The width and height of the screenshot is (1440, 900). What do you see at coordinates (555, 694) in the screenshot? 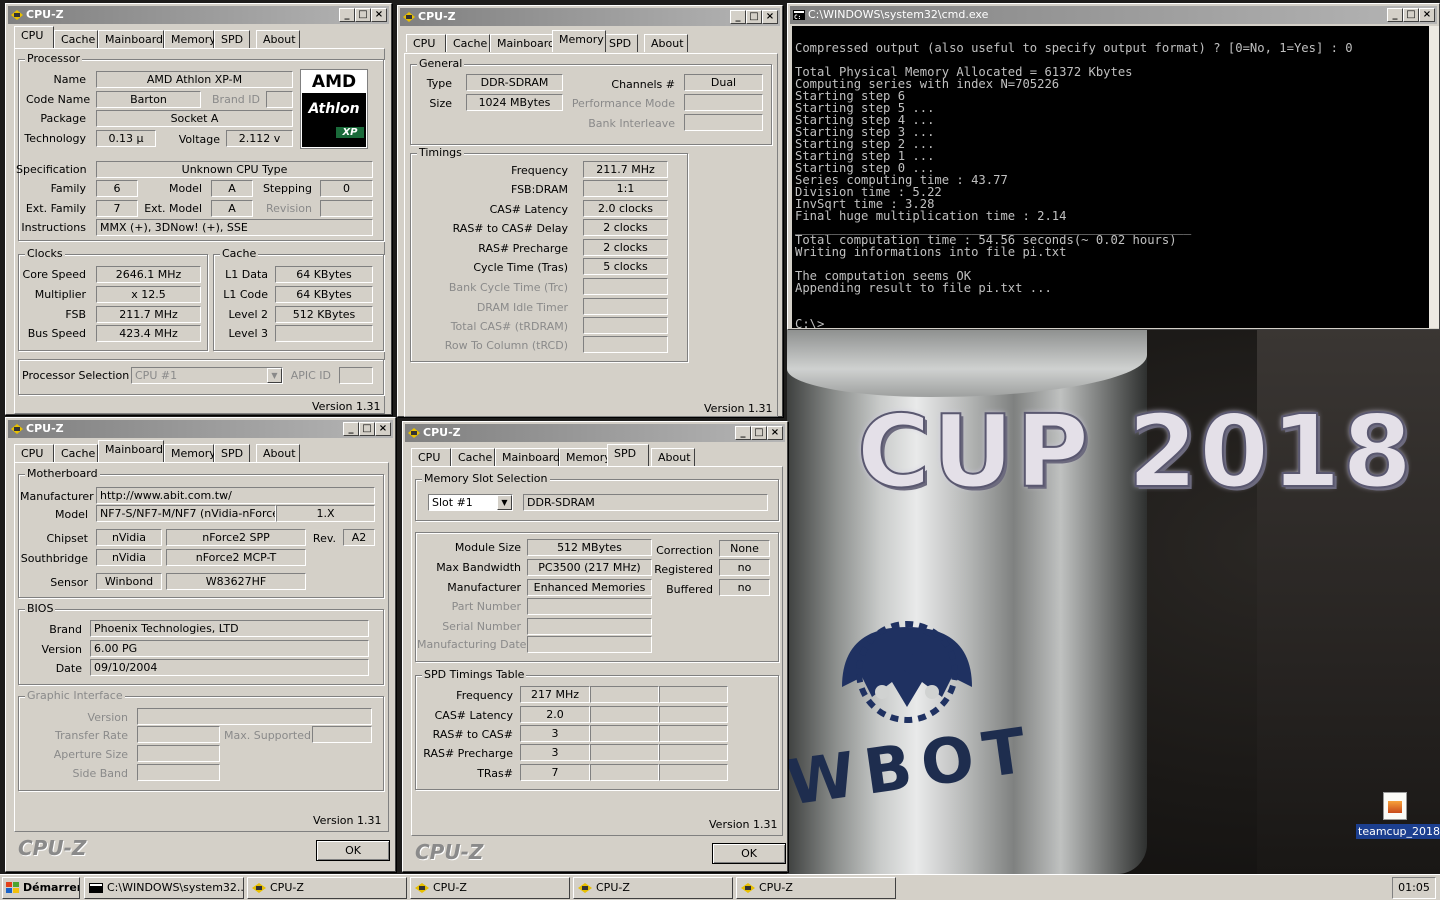
I see `spd-frequency-field: 217 MHz` at bounding box center [555, 694].